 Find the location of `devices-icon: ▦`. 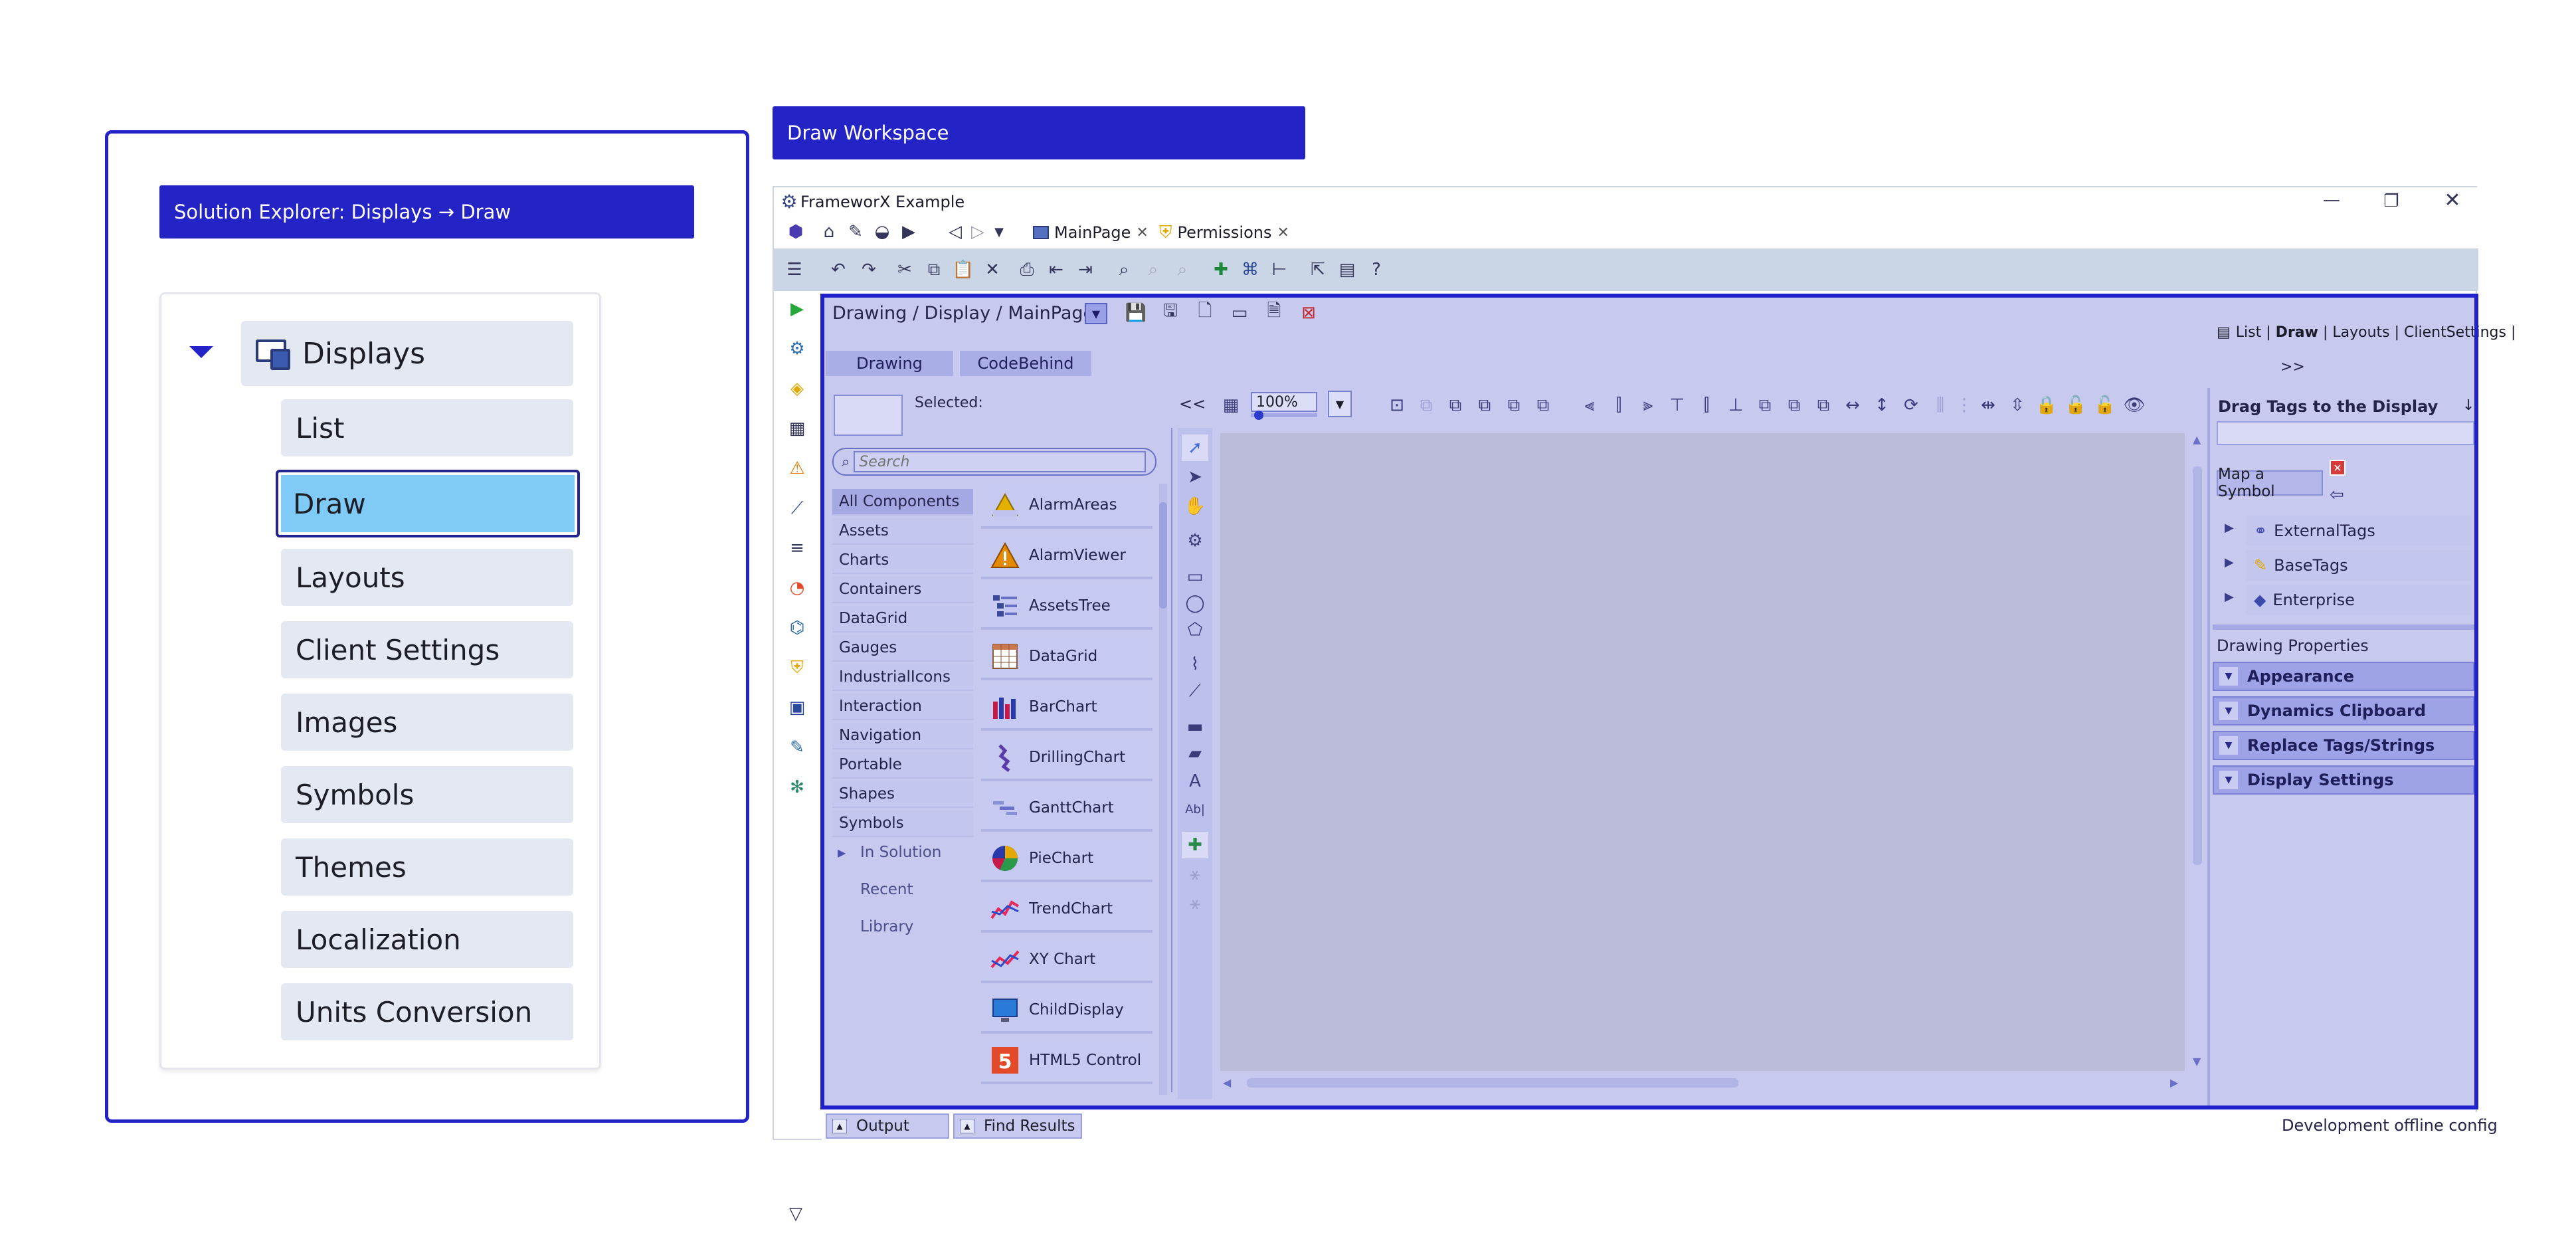

devices-icon: ▦ is located at coordinates (797, 428).